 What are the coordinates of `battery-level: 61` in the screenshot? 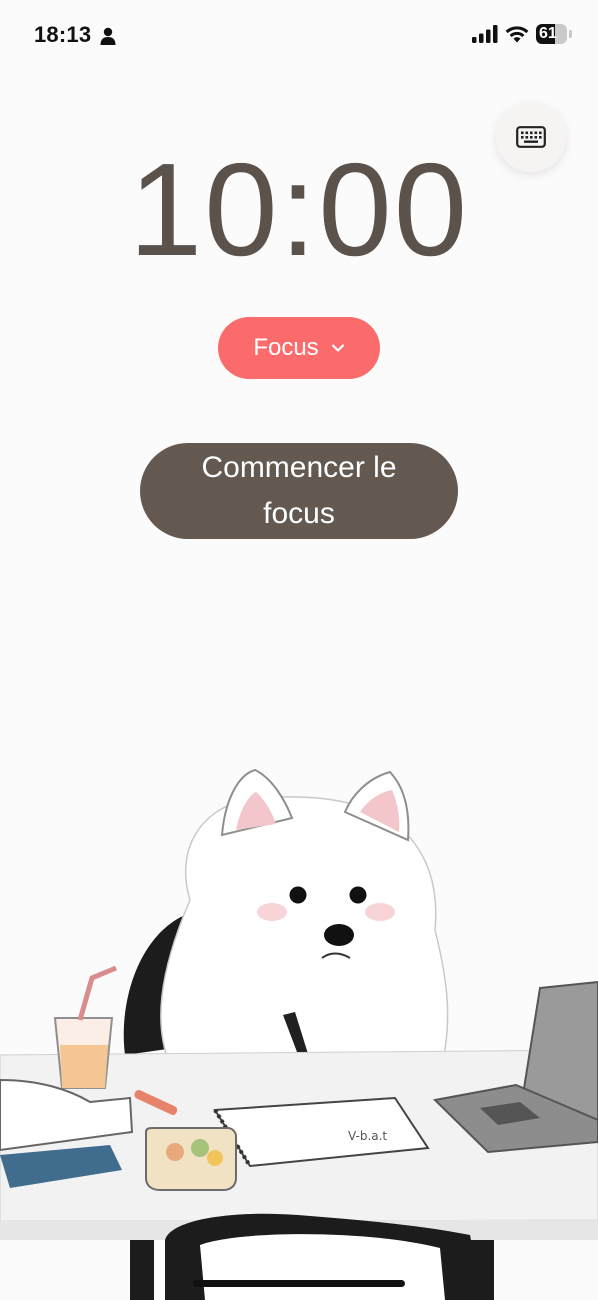 It's located at (548, 33).